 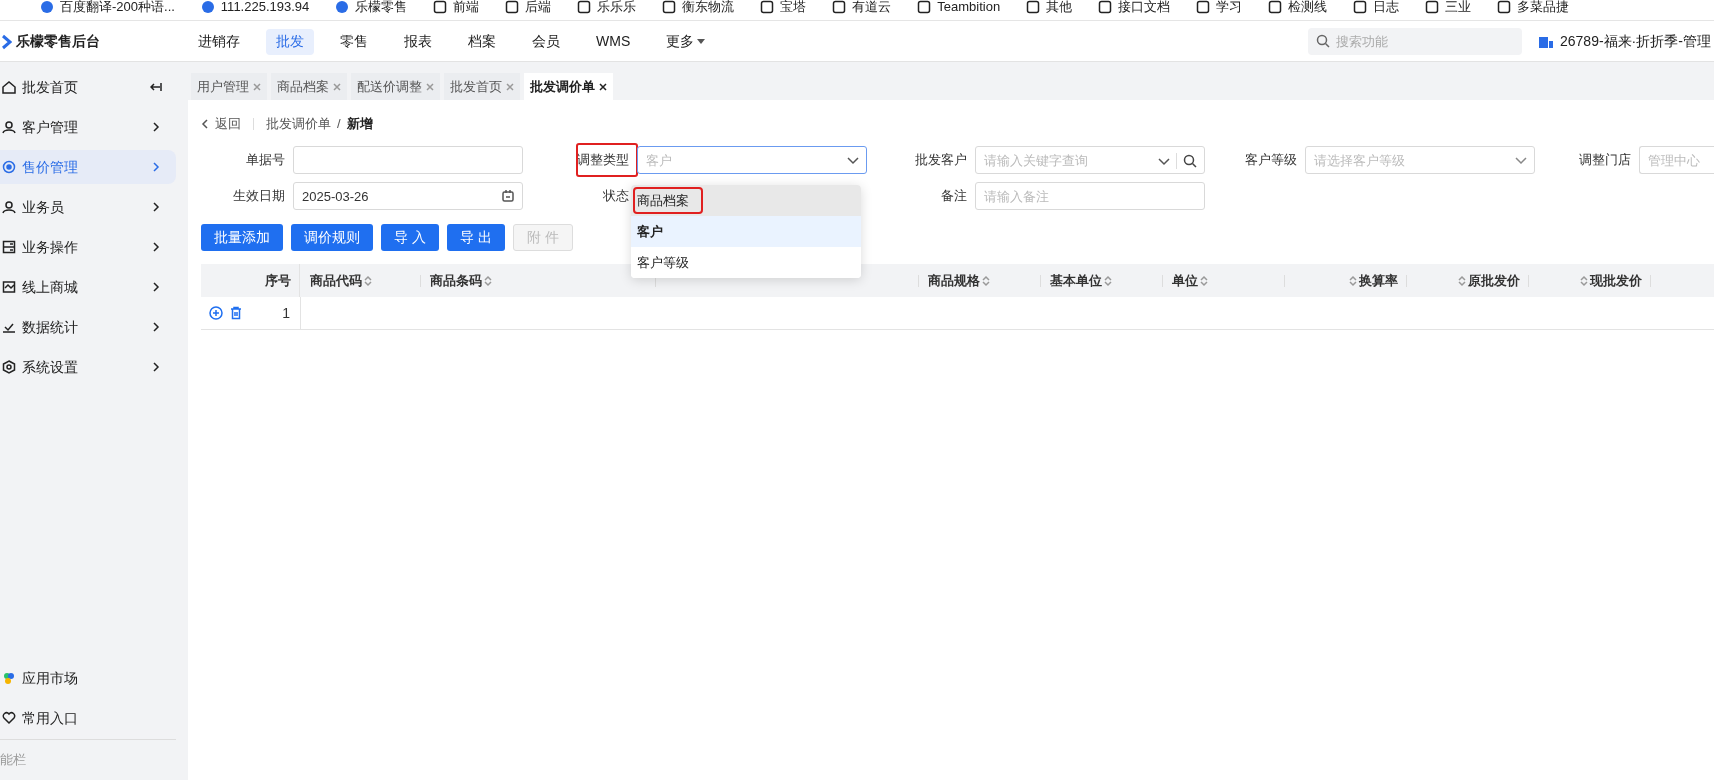 I want to click on column-header: 序号, so click(x=278, y=280).